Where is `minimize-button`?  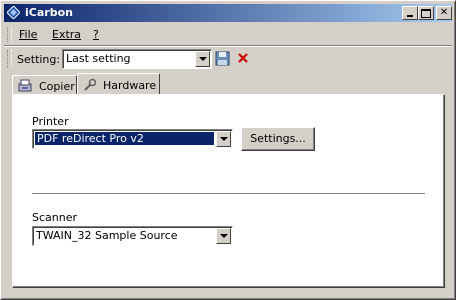
minimize-button is located at coordinates (410, 13).